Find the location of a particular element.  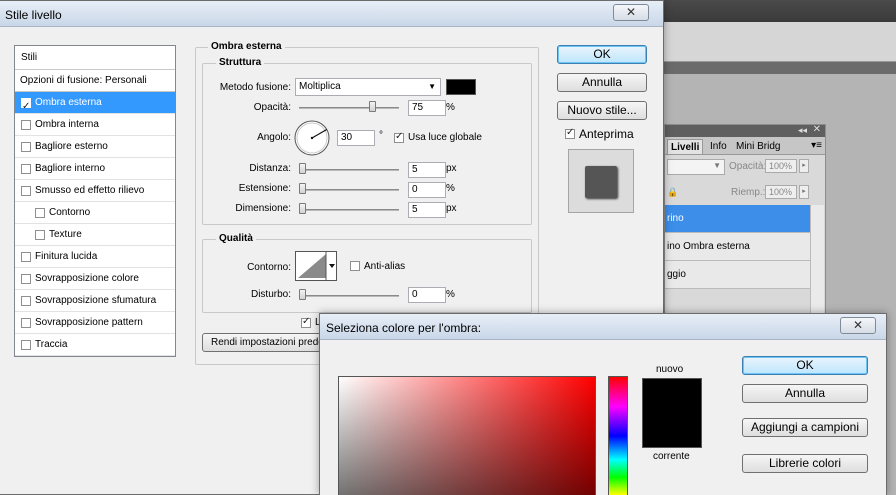

color-field is located at coordinates (467, 435).